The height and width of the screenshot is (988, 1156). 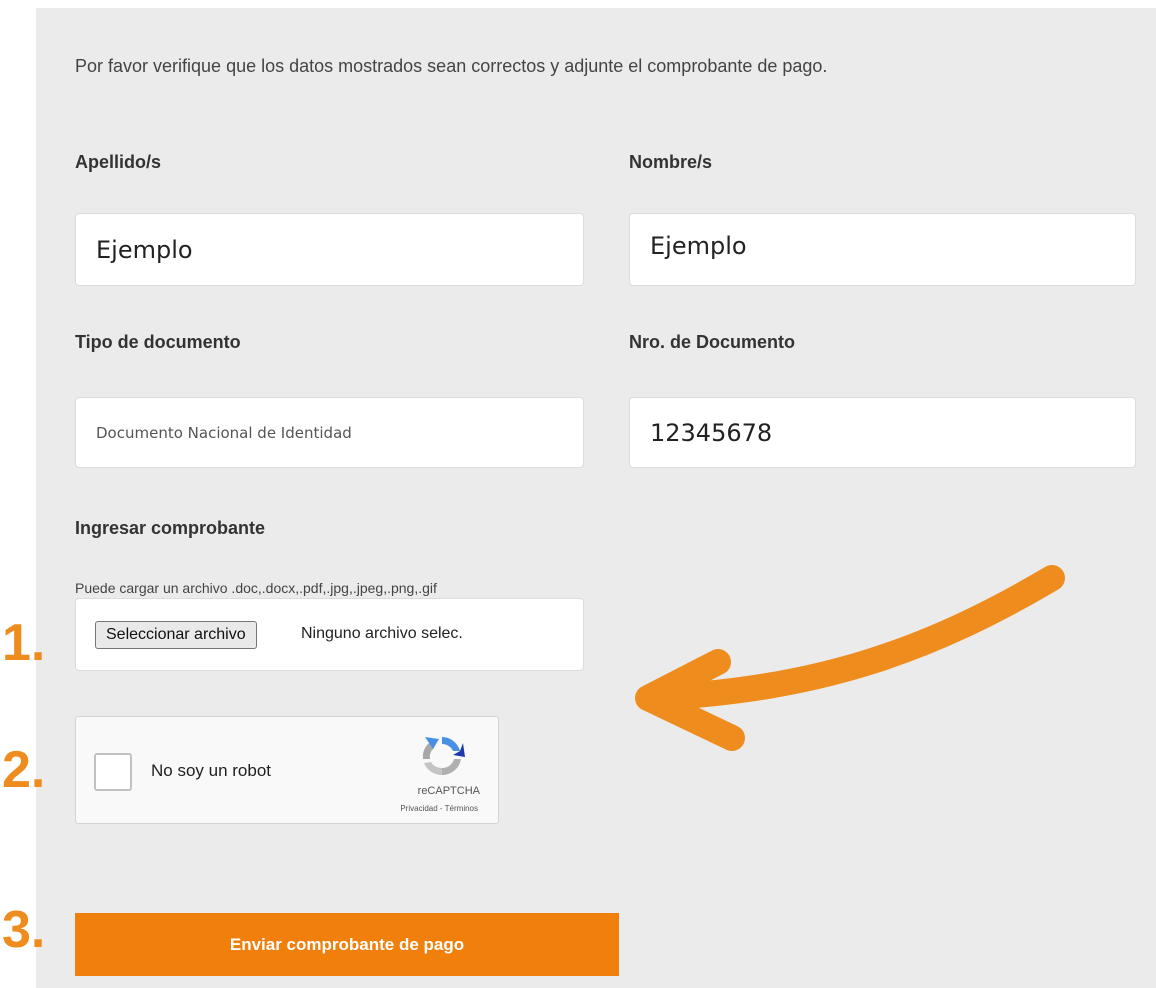 I want to click on step-number-1: 1., so click(x=24, y=643).